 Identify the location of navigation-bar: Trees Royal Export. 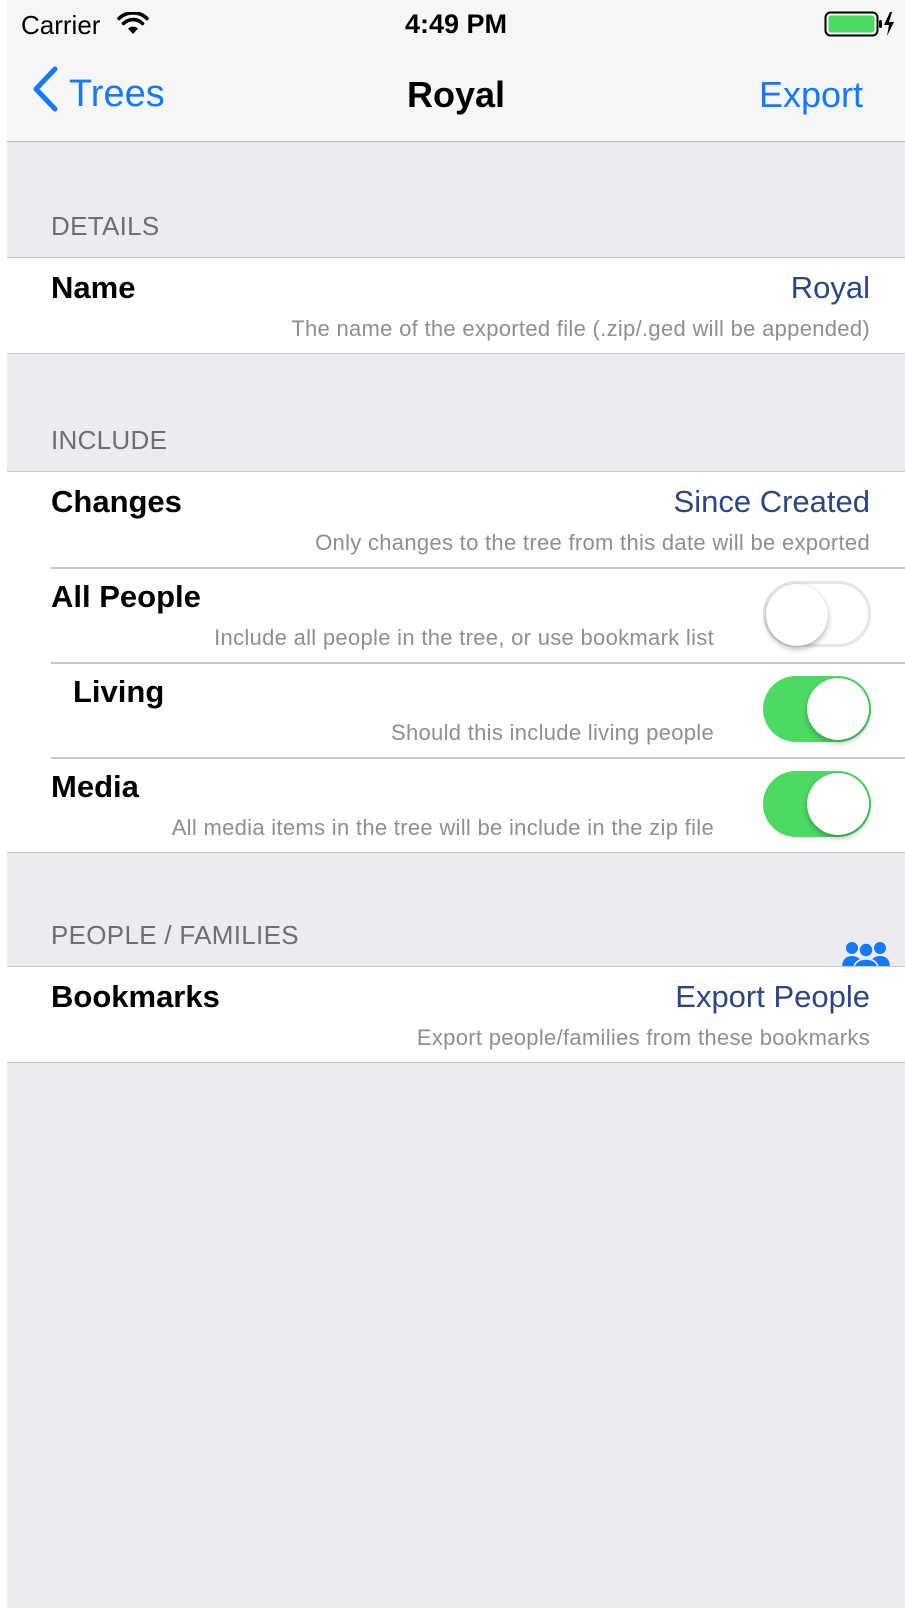
(456, 95).